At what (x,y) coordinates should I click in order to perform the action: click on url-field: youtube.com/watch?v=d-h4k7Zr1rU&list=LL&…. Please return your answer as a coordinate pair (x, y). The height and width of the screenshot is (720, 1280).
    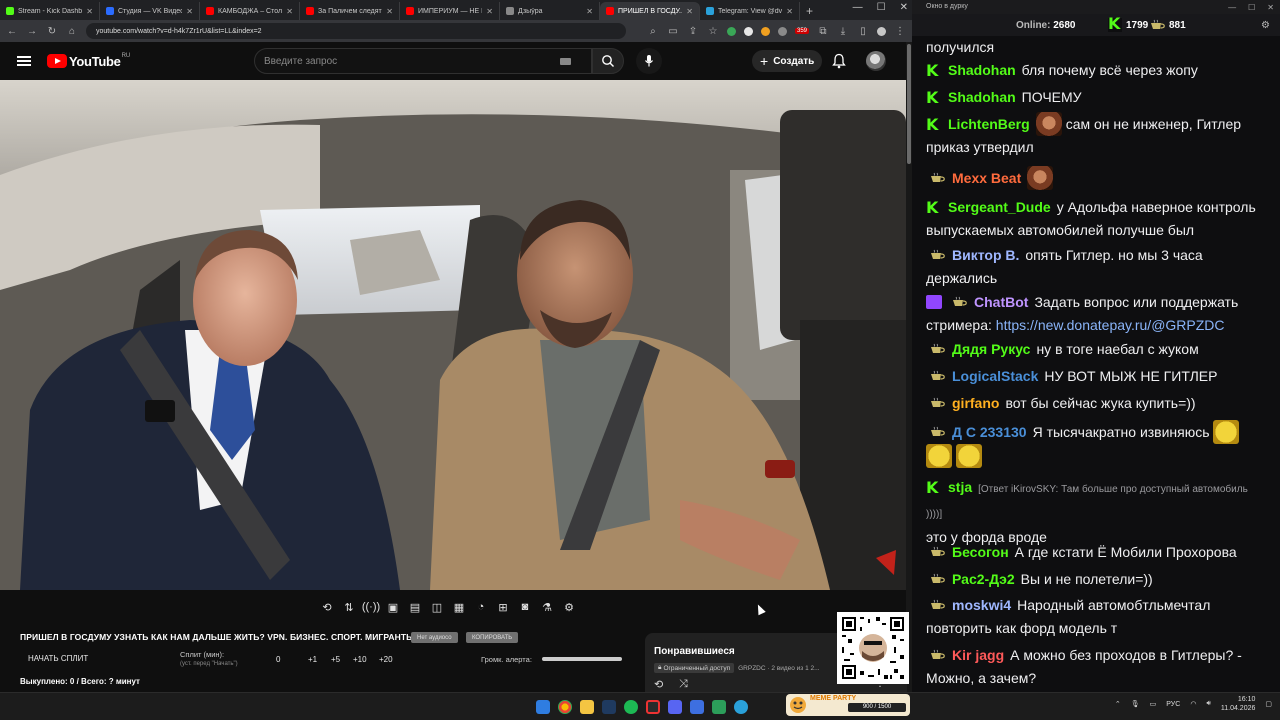
    Looking at the image, I should click on (356, 31).